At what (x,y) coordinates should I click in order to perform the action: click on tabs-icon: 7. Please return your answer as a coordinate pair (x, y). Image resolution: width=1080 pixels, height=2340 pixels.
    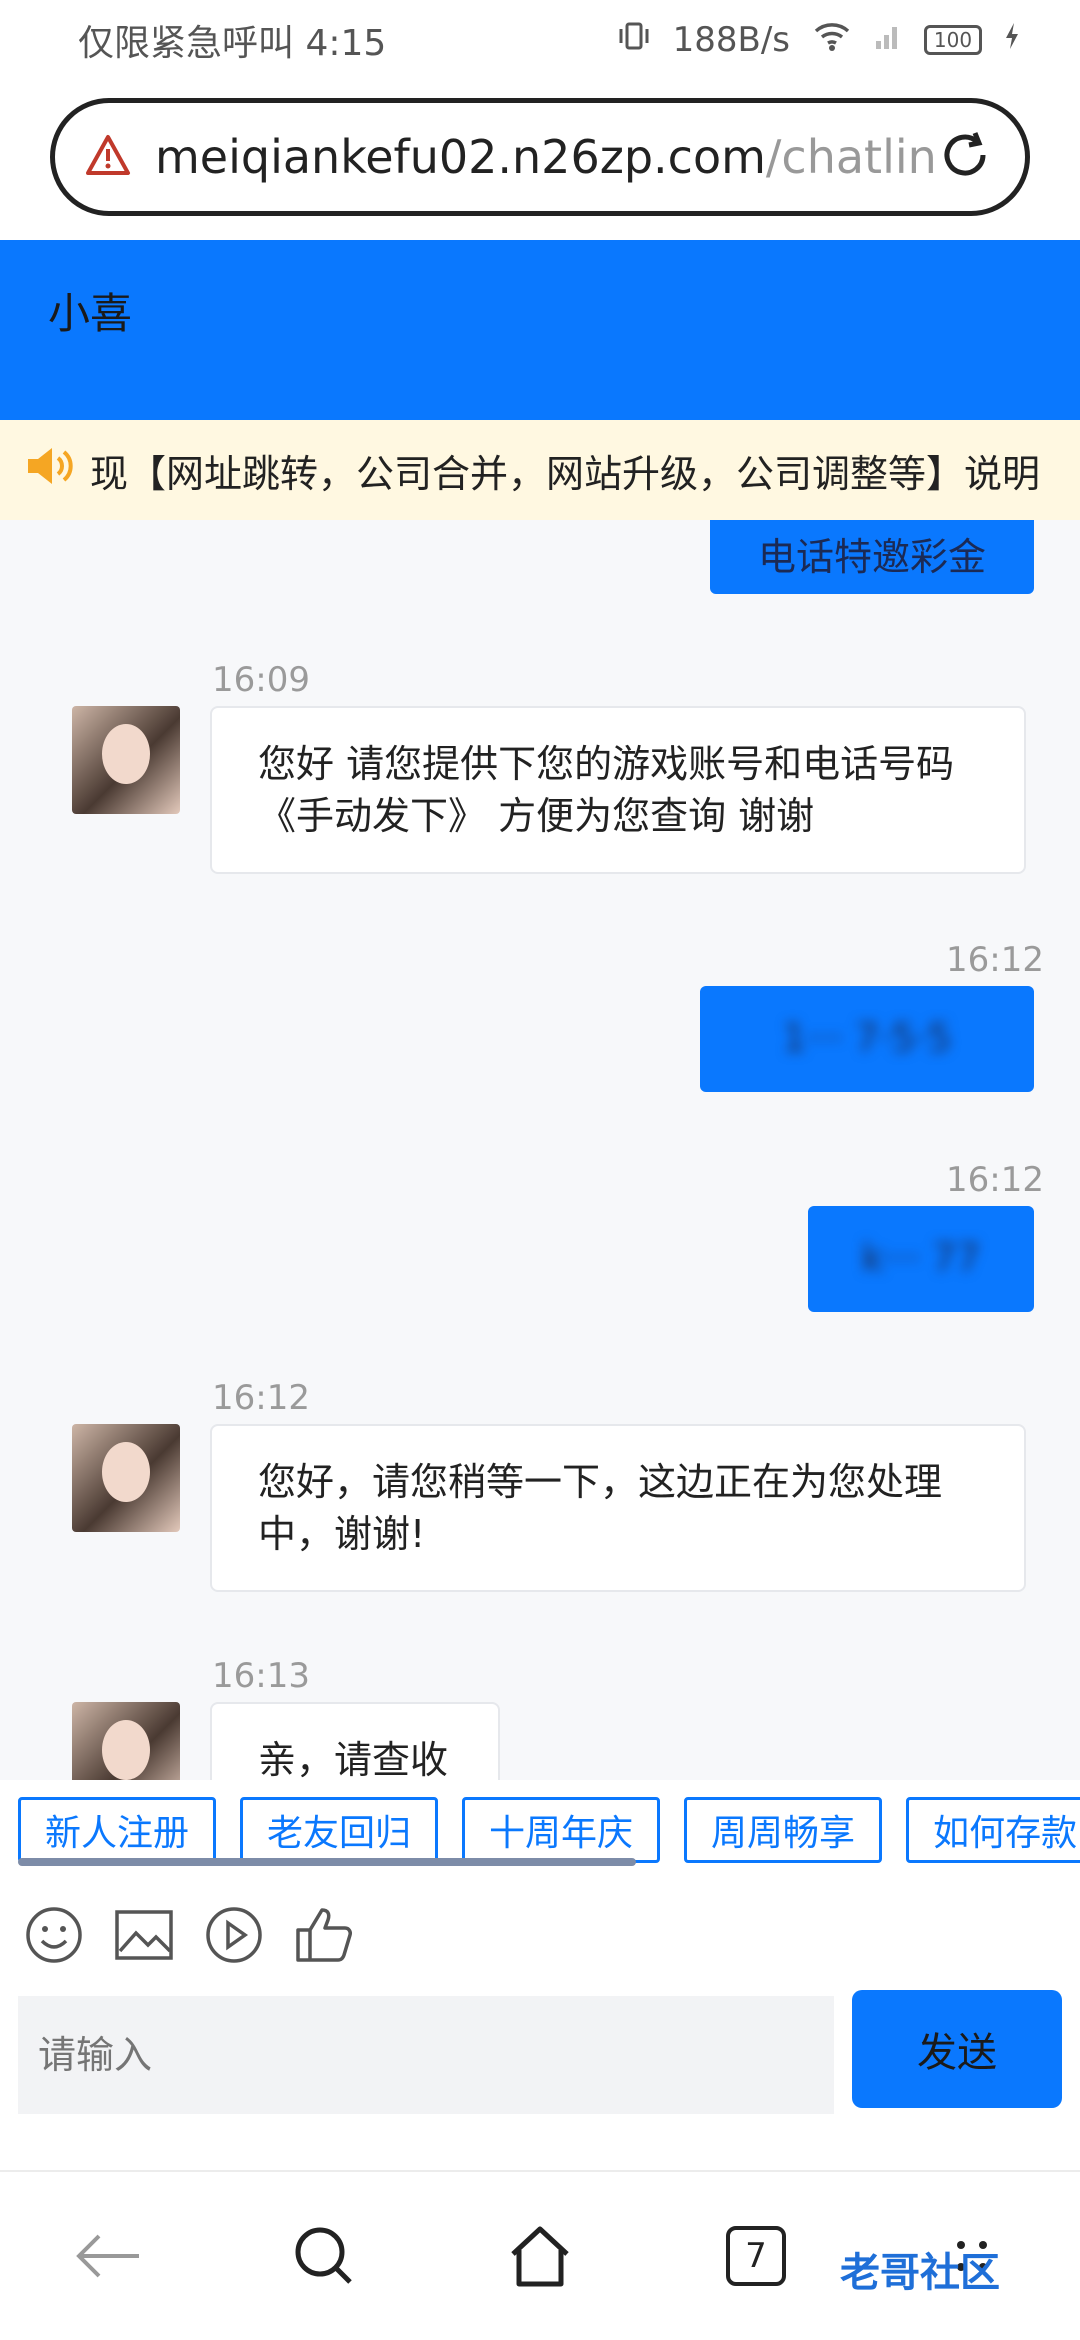
    Looking at the image, I should click on (756, 2256).